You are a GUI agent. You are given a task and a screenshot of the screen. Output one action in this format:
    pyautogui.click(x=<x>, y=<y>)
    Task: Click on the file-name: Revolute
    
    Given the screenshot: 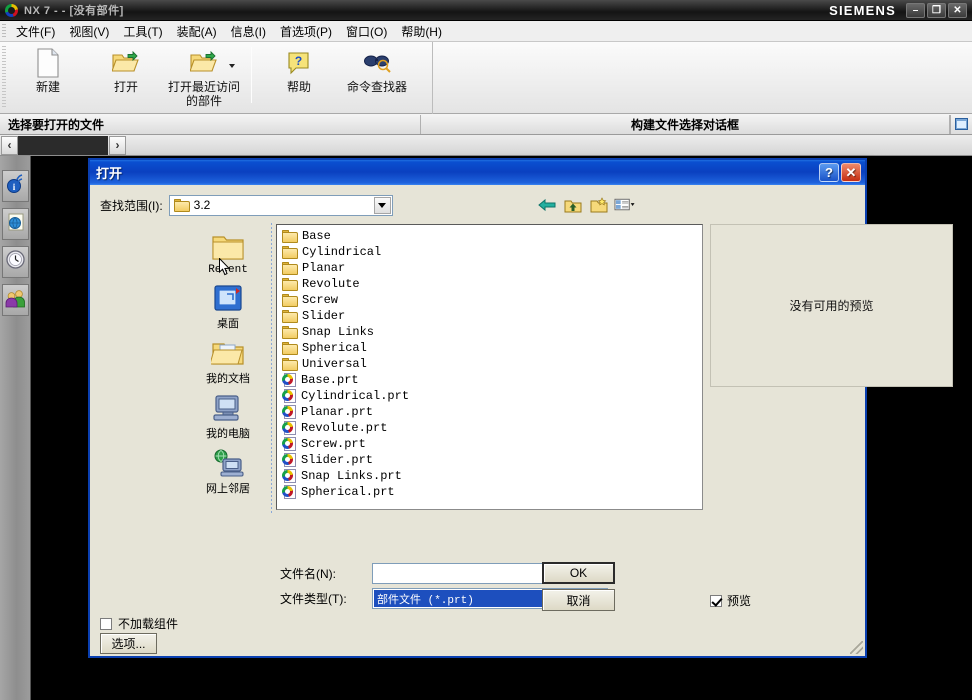 What is the action you would take?
    pyautogui.click(x=331, y=284)
    